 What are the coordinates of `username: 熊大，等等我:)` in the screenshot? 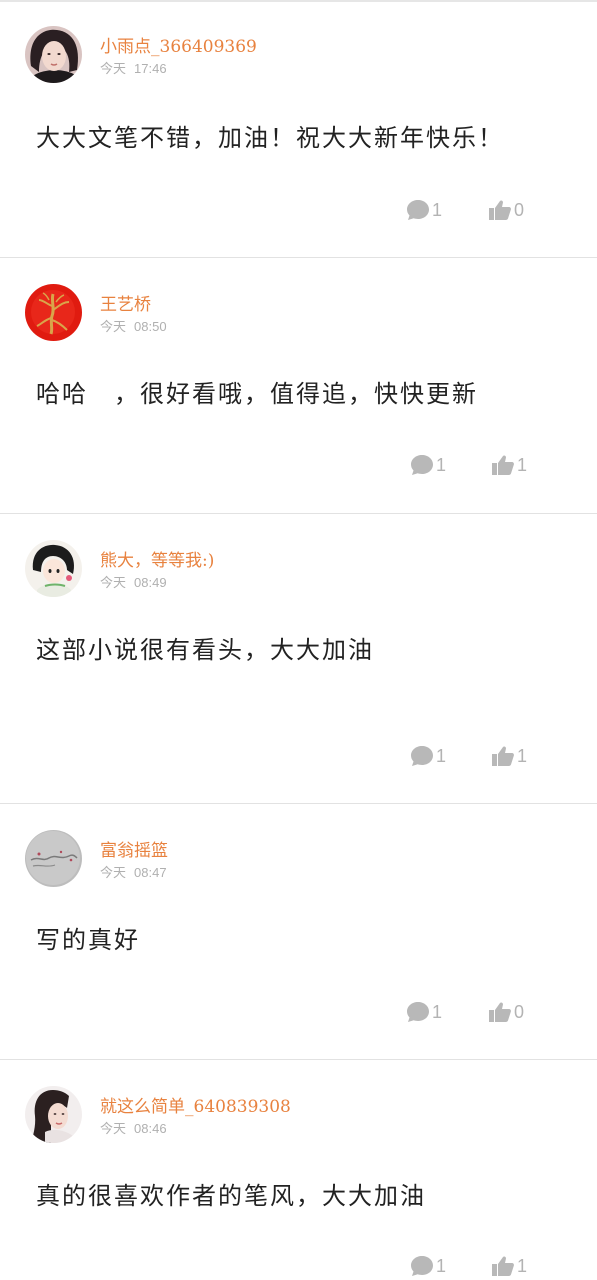 It's located at (157, 558).